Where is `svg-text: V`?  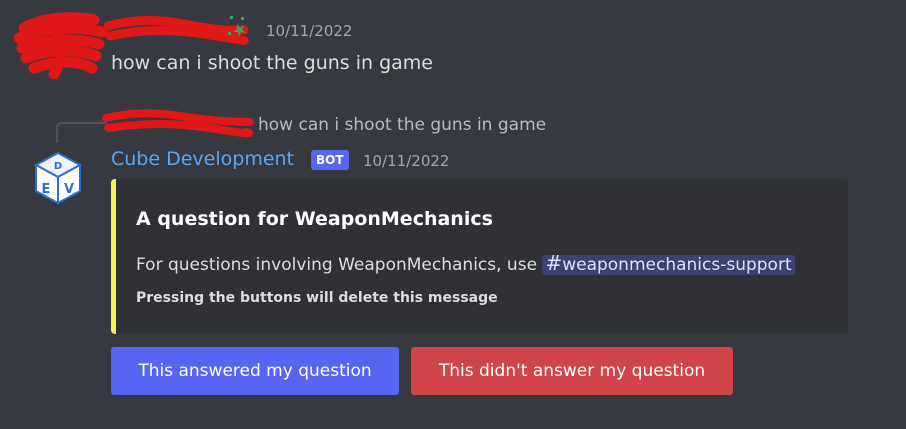
svg-text: V is located at coordinates (69, 189).